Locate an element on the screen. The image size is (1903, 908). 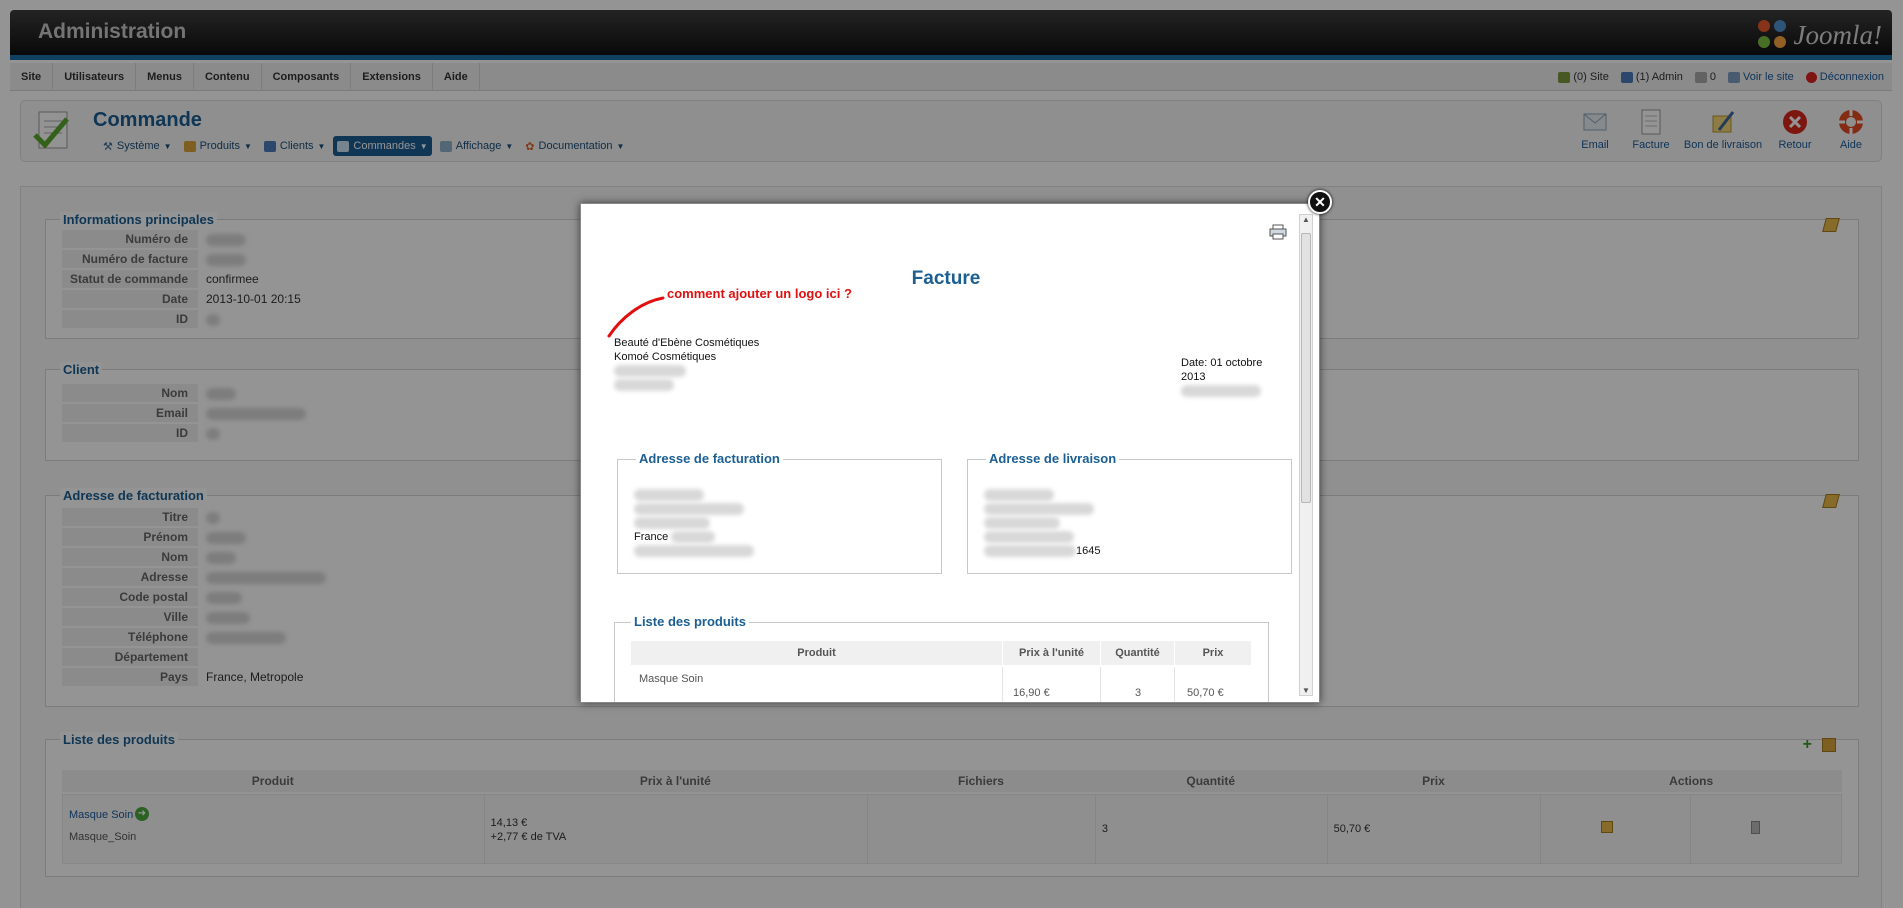
scroll-up-icon: ▲ is located at coordinates (1306, 219).